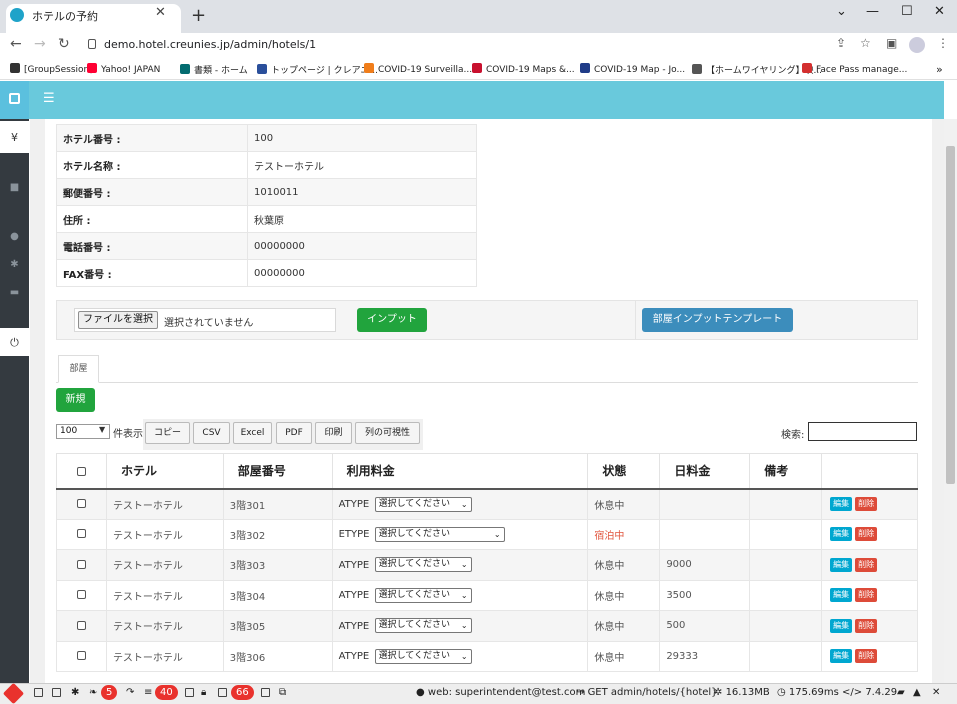  I want to click on bookmarks-more-icon: », so click(939, 69).